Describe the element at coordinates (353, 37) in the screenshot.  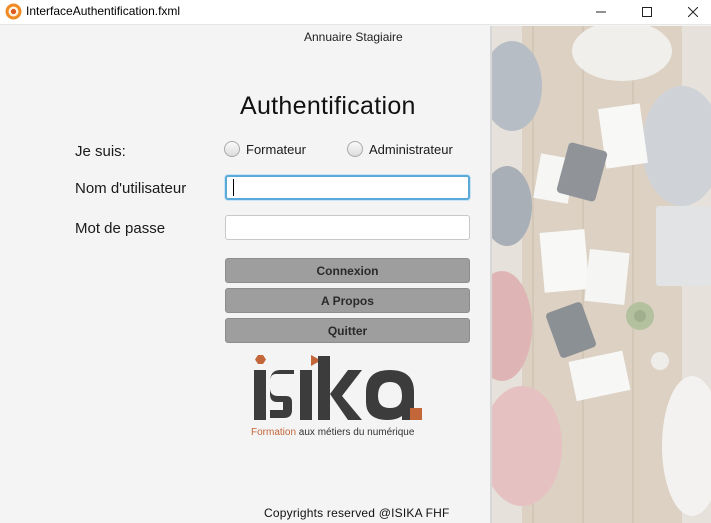
I see `app-header-label: Annuaire Stagiaire` at that location.